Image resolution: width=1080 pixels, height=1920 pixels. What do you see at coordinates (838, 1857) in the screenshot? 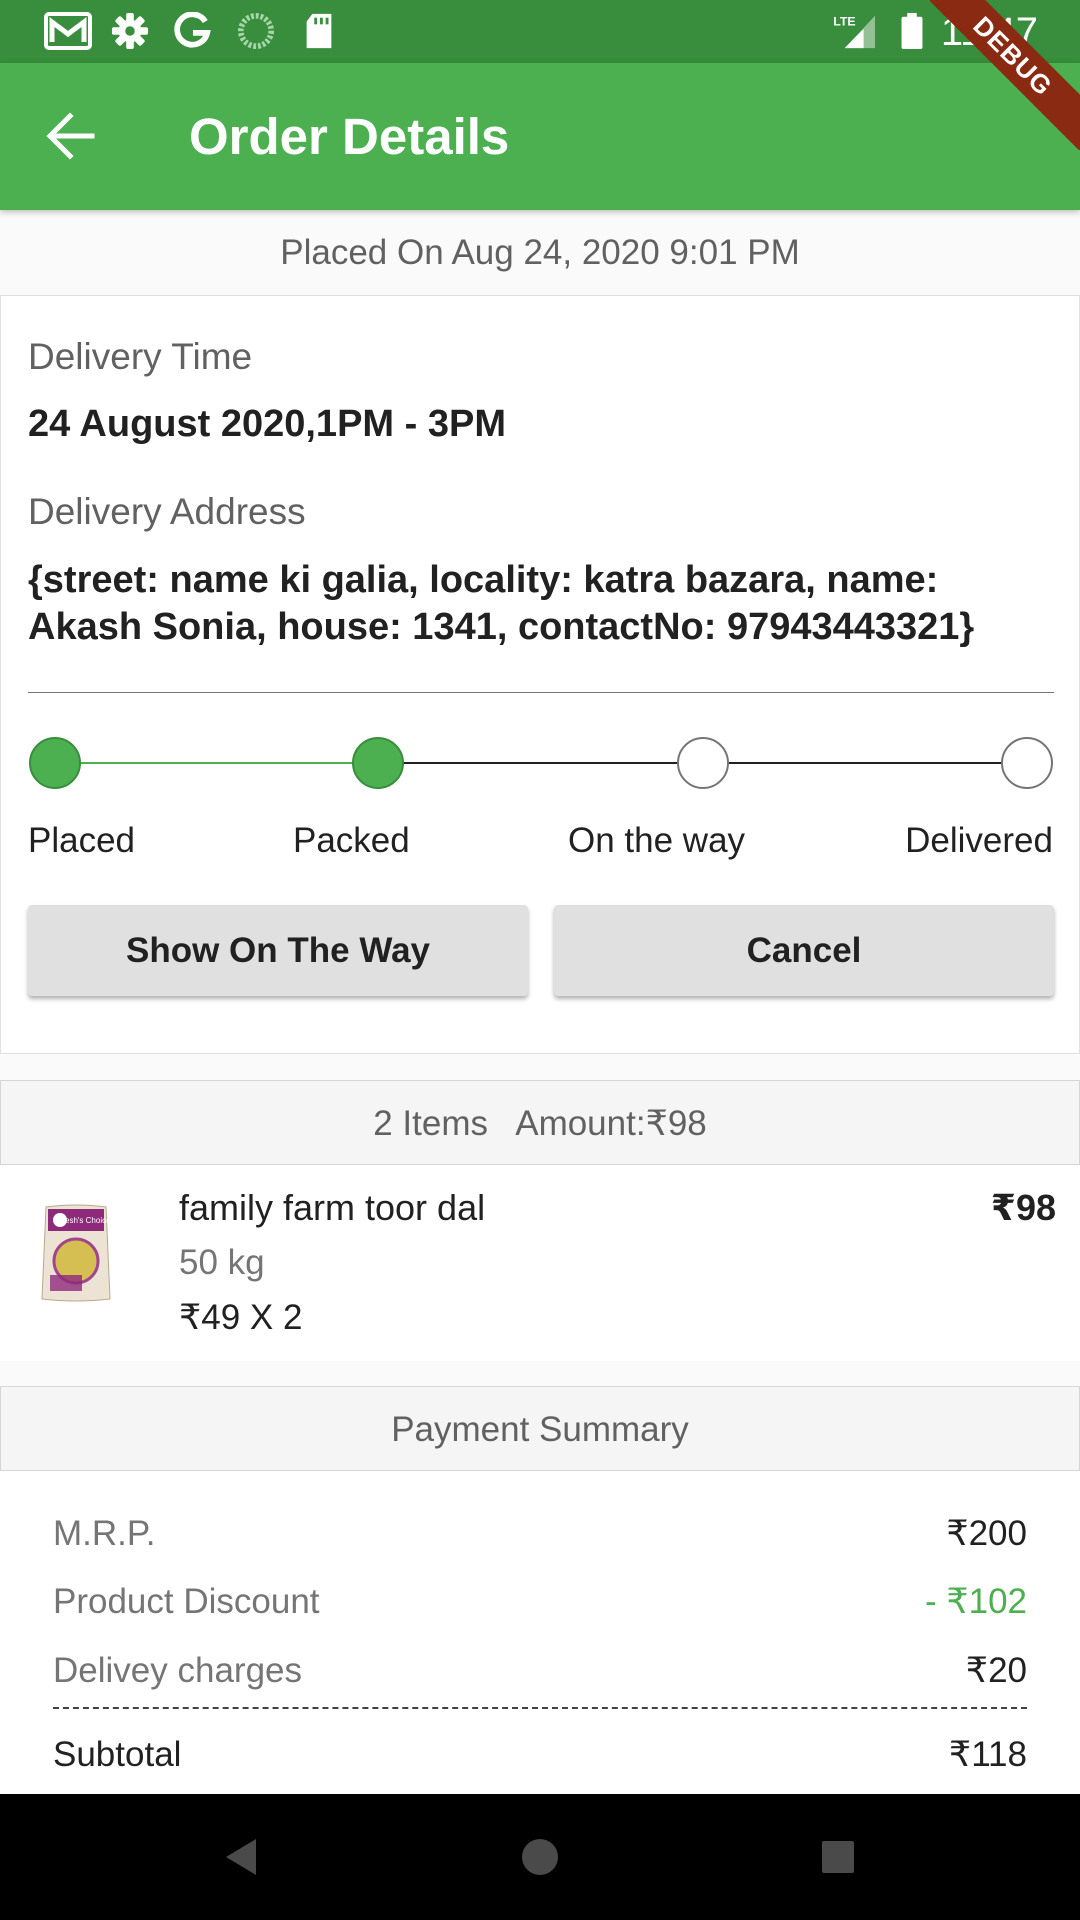
I see `recents-square-icon` at bounding box center [838, 1857].